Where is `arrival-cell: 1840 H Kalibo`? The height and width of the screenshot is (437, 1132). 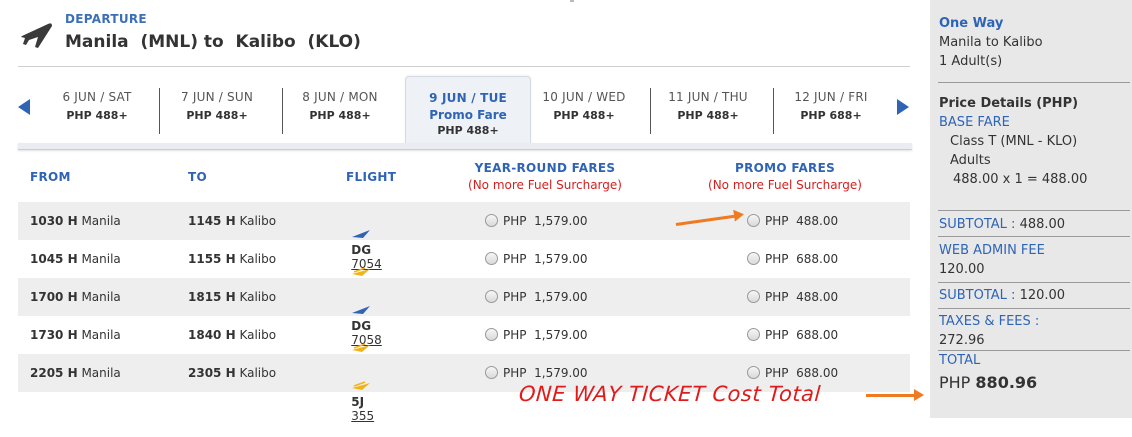 arrival-cell: 1840 H Kalibo is located at coordinates (232, 335).